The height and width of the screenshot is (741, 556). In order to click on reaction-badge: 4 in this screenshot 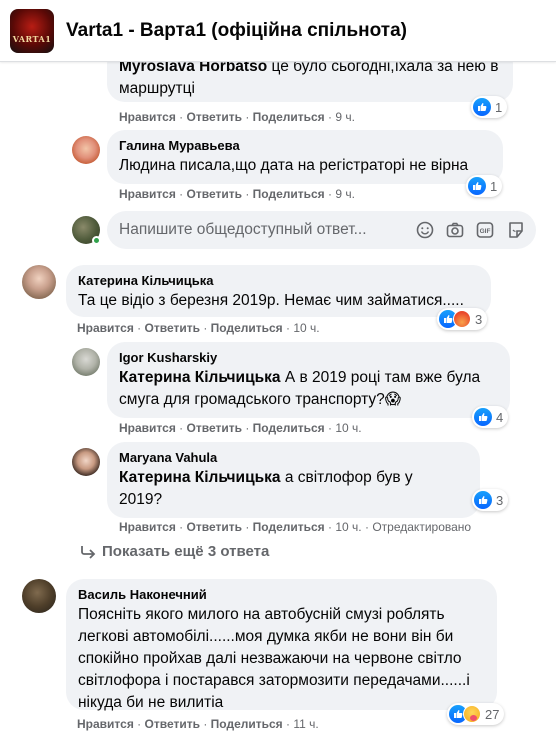, I will do `click(490, 417)`.